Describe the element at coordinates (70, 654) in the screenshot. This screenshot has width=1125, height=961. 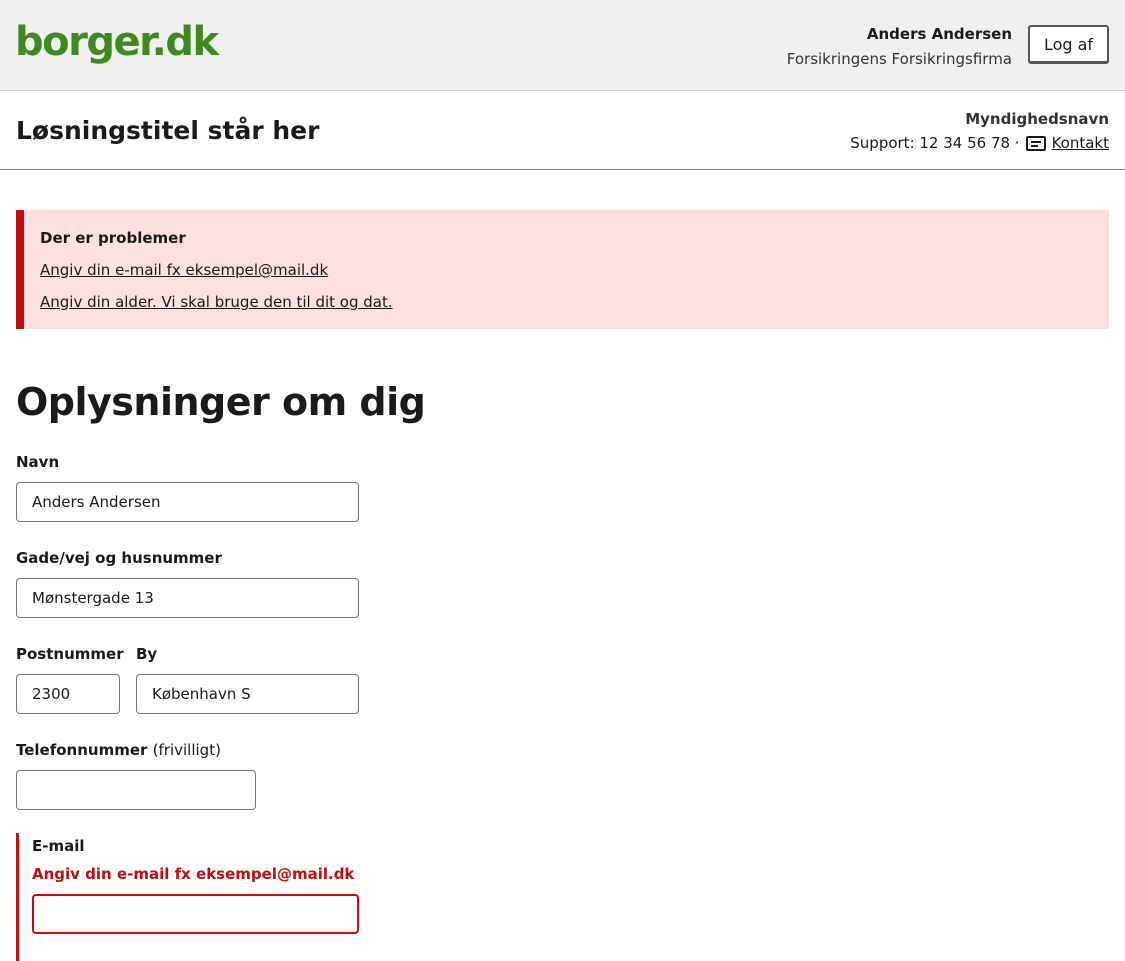
I see `postcode-label: Postnummer` at that location.